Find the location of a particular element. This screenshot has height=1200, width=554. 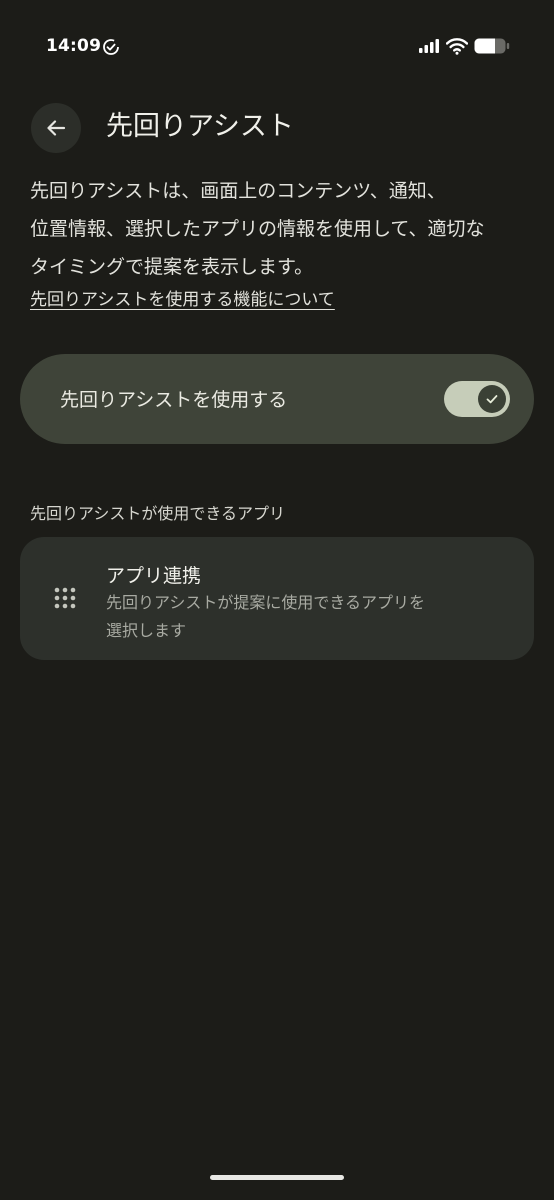

check-circle-icon is located at coordinates (111, 47).